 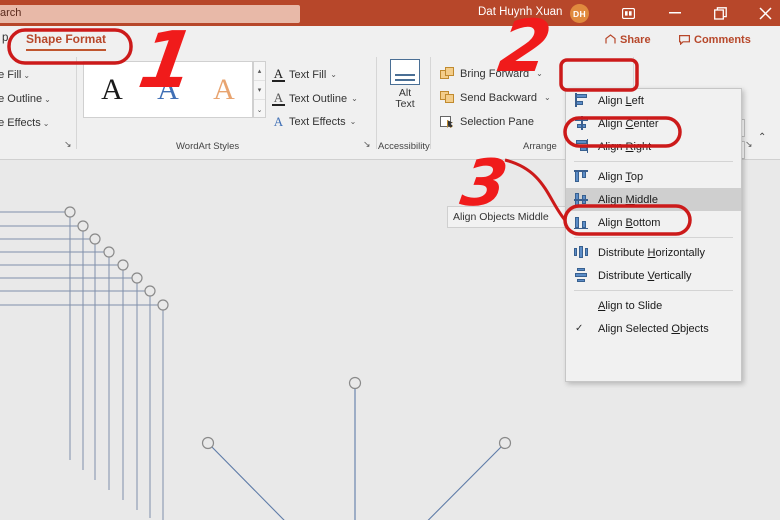 I want to click on align-right-icon, so click(x=581, y=146).